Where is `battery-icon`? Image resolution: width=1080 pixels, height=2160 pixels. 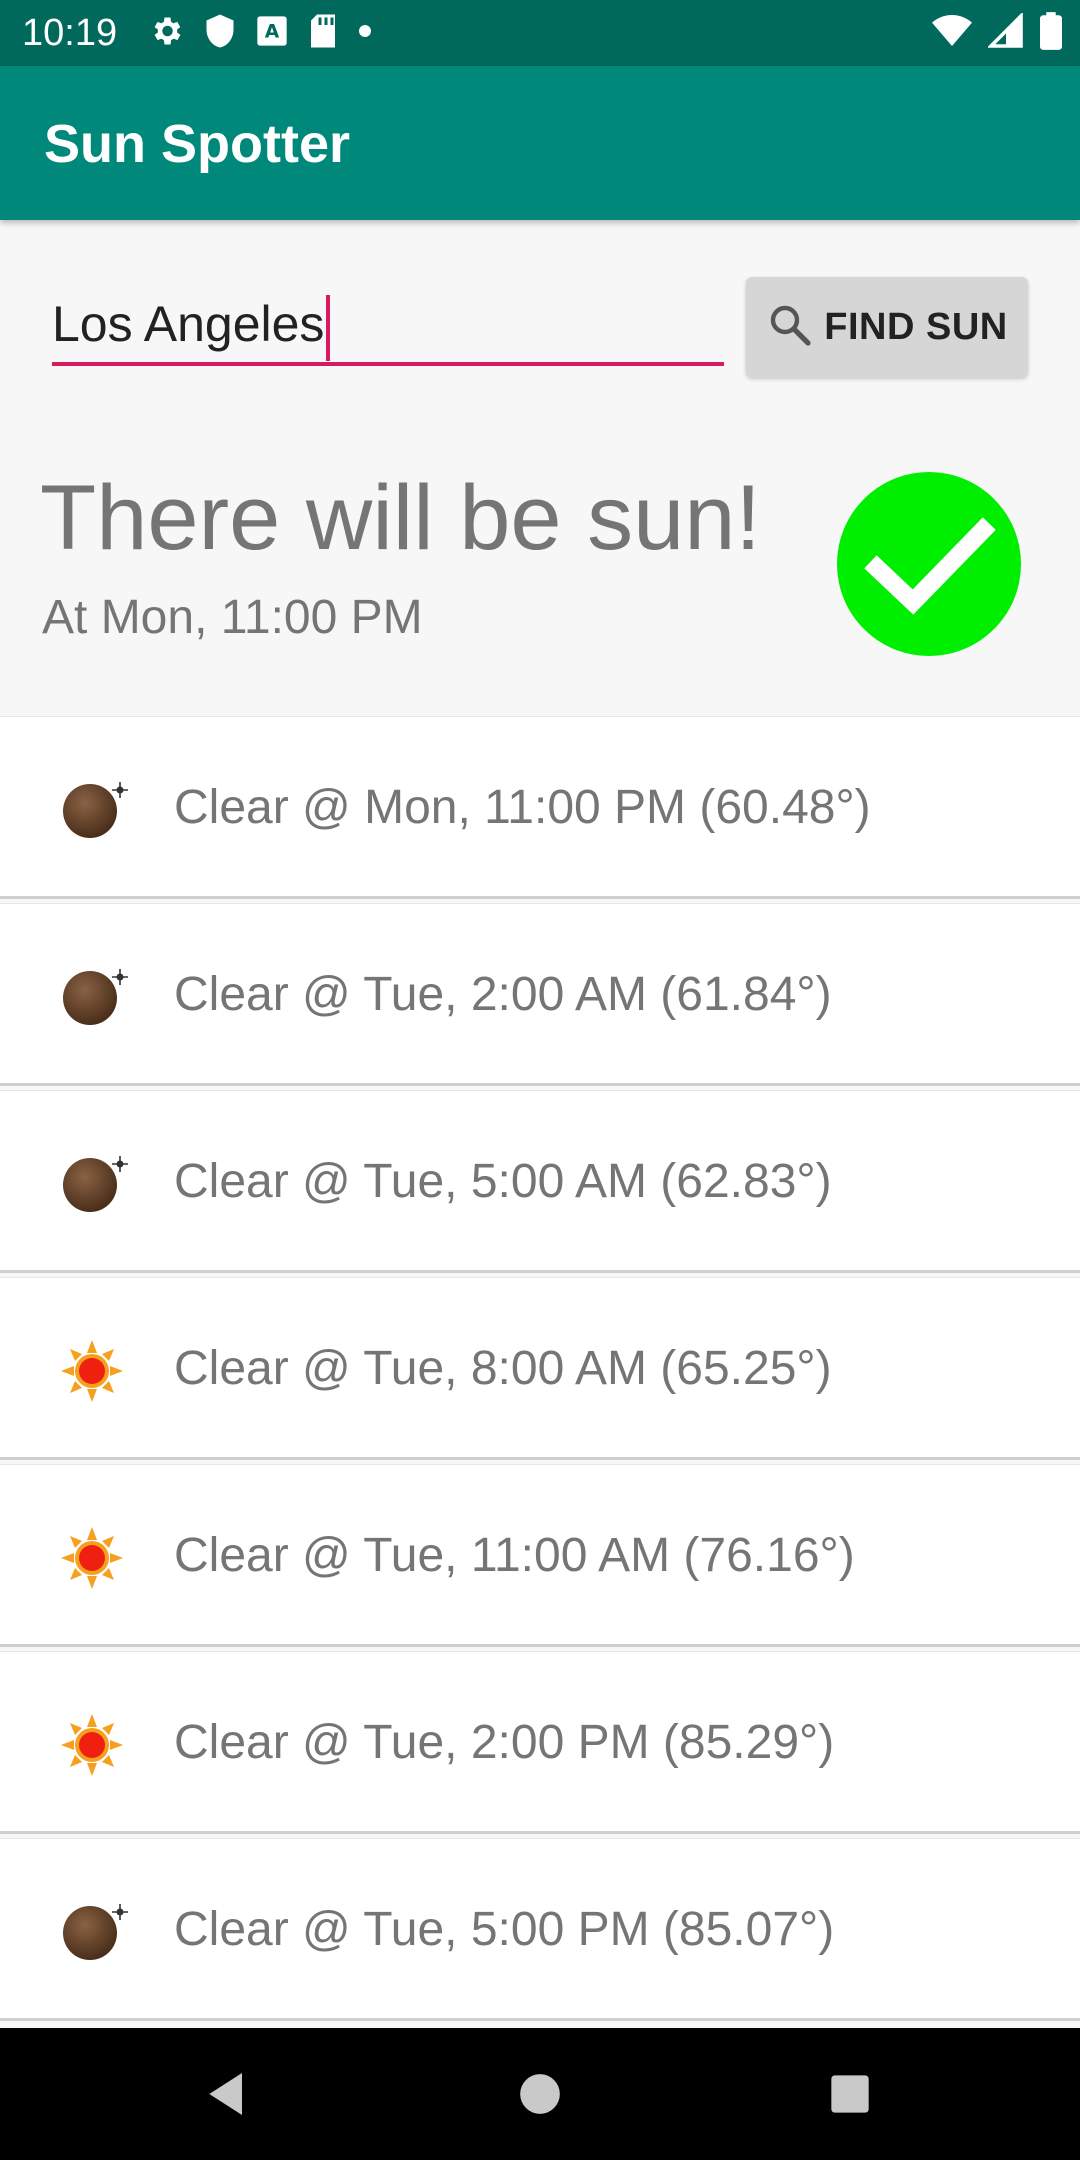 battery-icon is located at coordinates (1051, 33).